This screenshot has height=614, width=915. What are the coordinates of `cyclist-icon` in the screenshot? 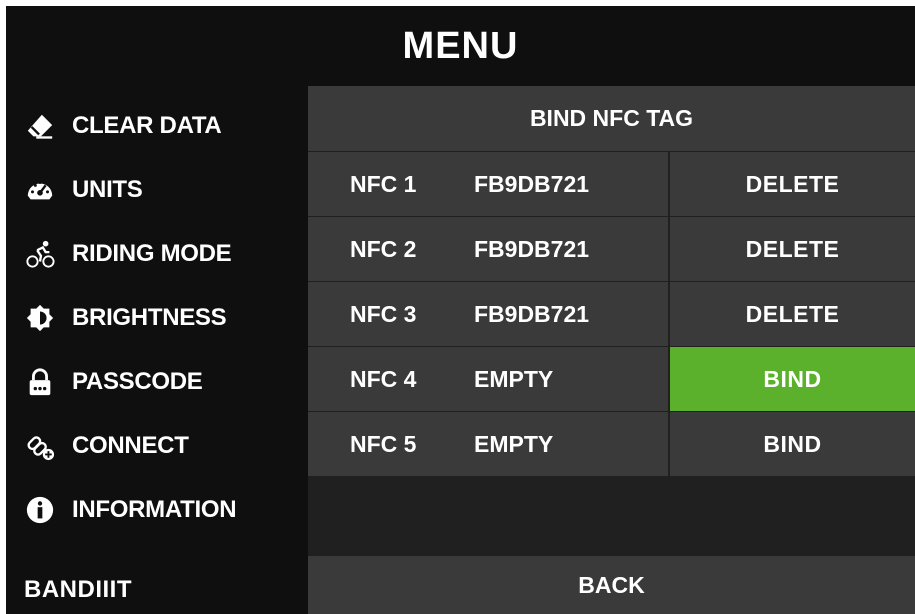 It's located at (40, 254).